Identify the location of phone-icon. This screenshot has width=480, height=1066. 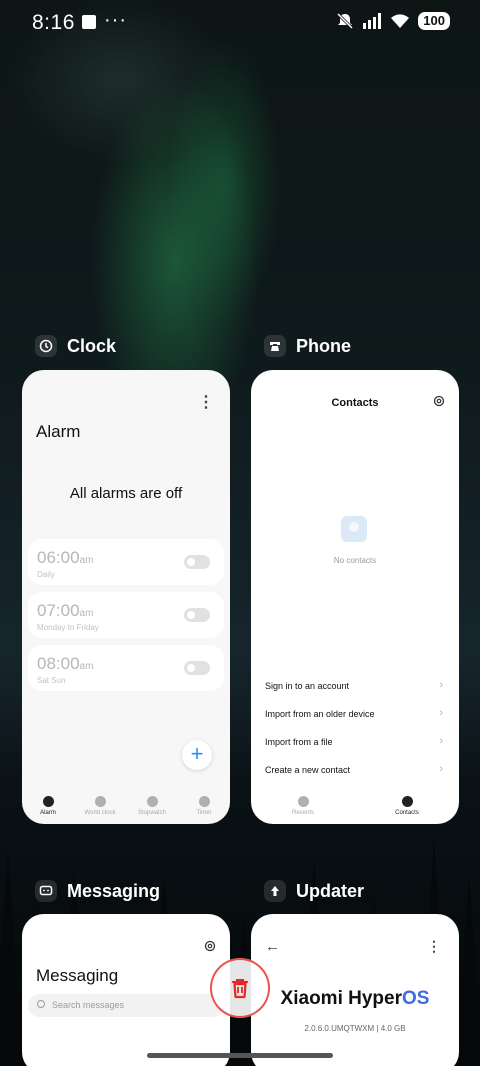
(303, 801).